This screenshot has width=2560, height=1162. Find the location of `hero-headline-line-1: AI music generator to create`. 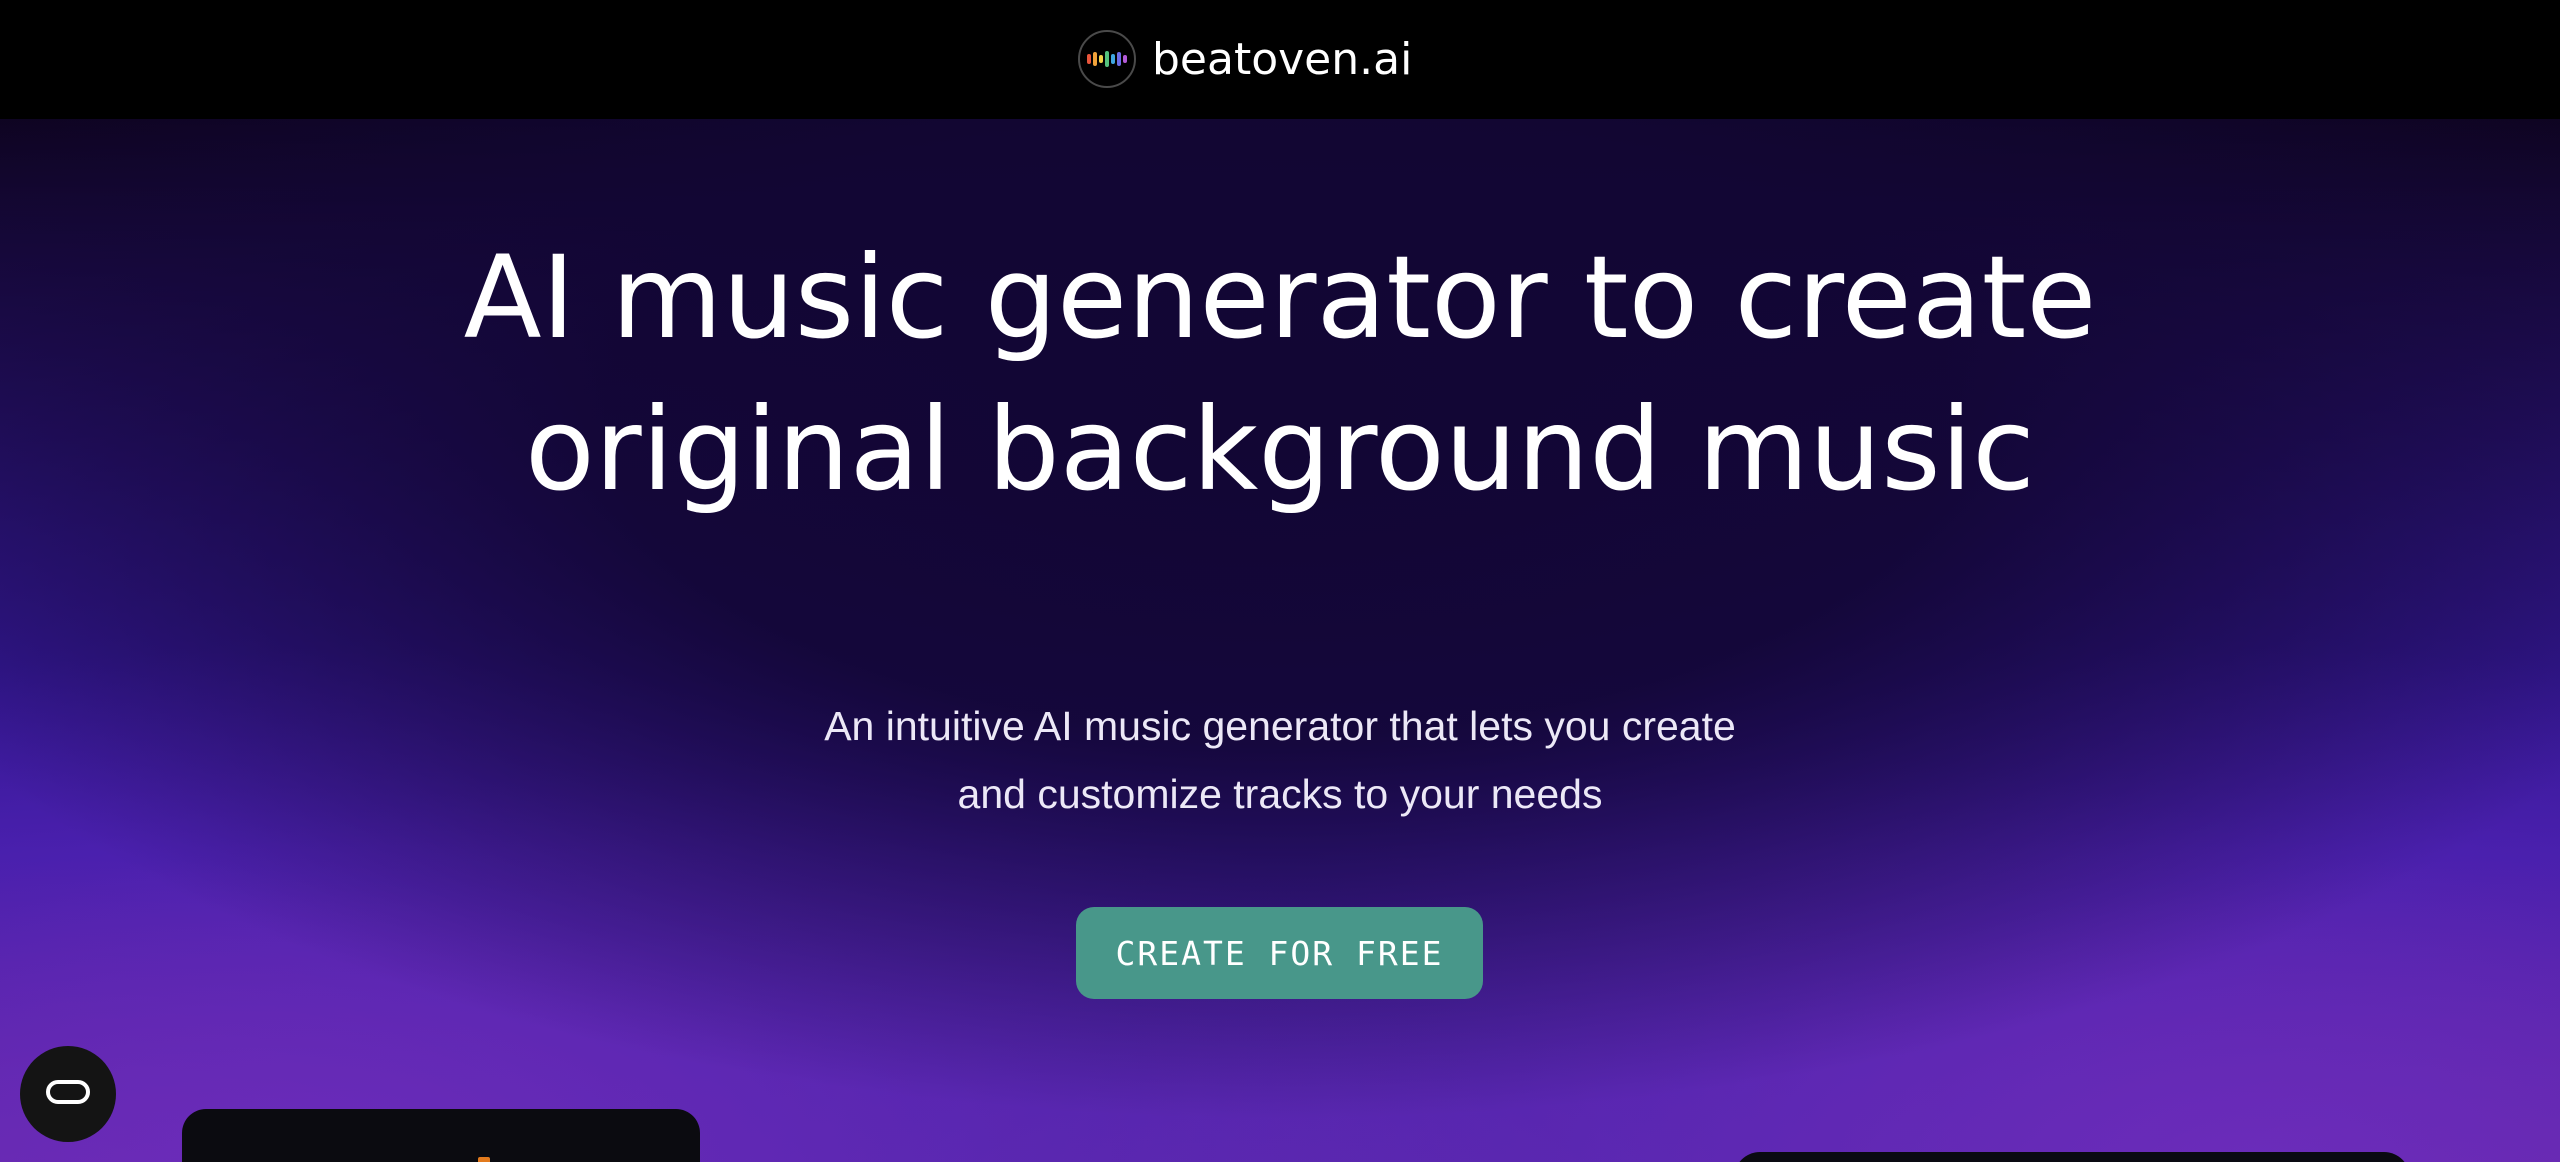

hero-headline-line-1: AI music generator to create is located at coordinates (1280, 297).